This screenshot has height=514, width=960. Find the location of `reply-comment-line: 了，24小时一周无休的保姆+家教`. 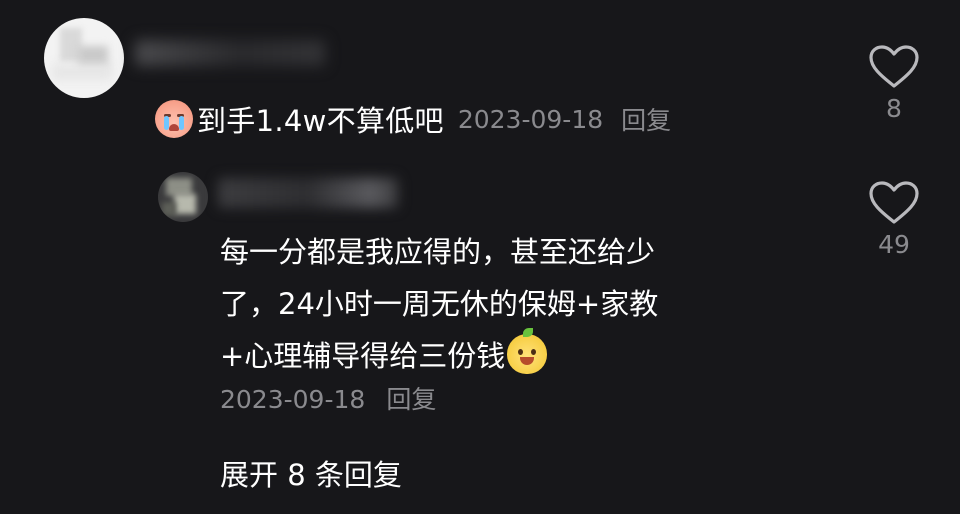

reply-comment-line: 了，24小时一周无休的保姆+家教 is located at coordinates (439, 304).